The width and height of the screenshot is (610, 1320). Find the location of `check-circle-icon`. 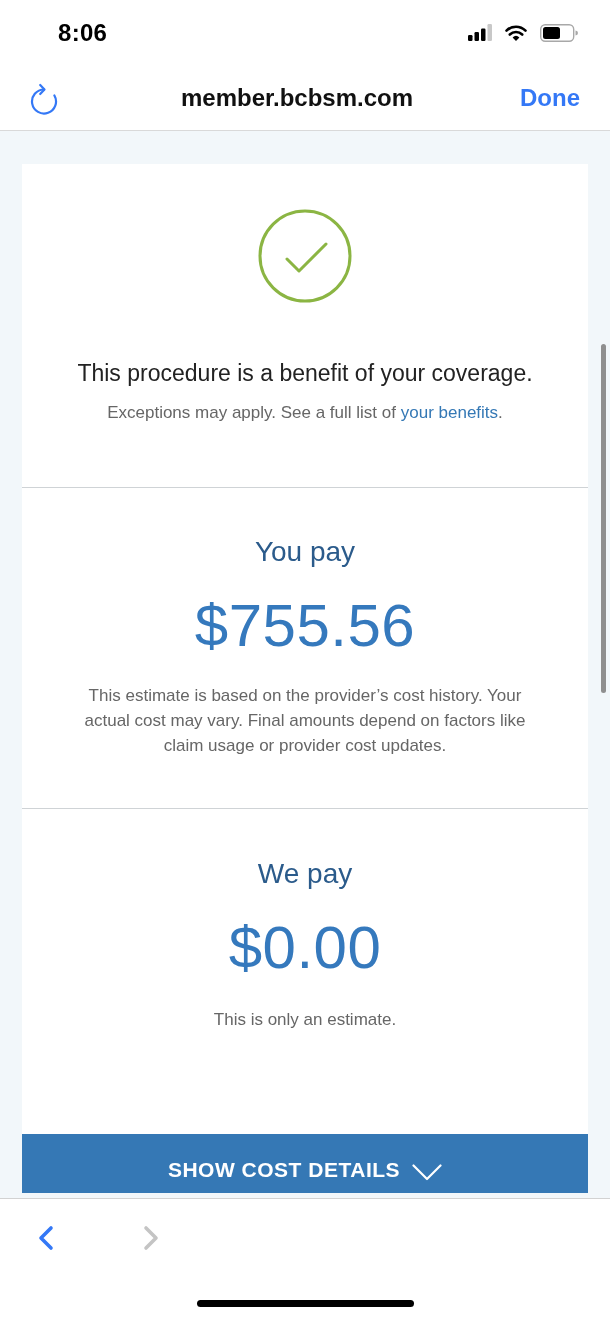

check-circle-icon is located at coordinates (305, 256).